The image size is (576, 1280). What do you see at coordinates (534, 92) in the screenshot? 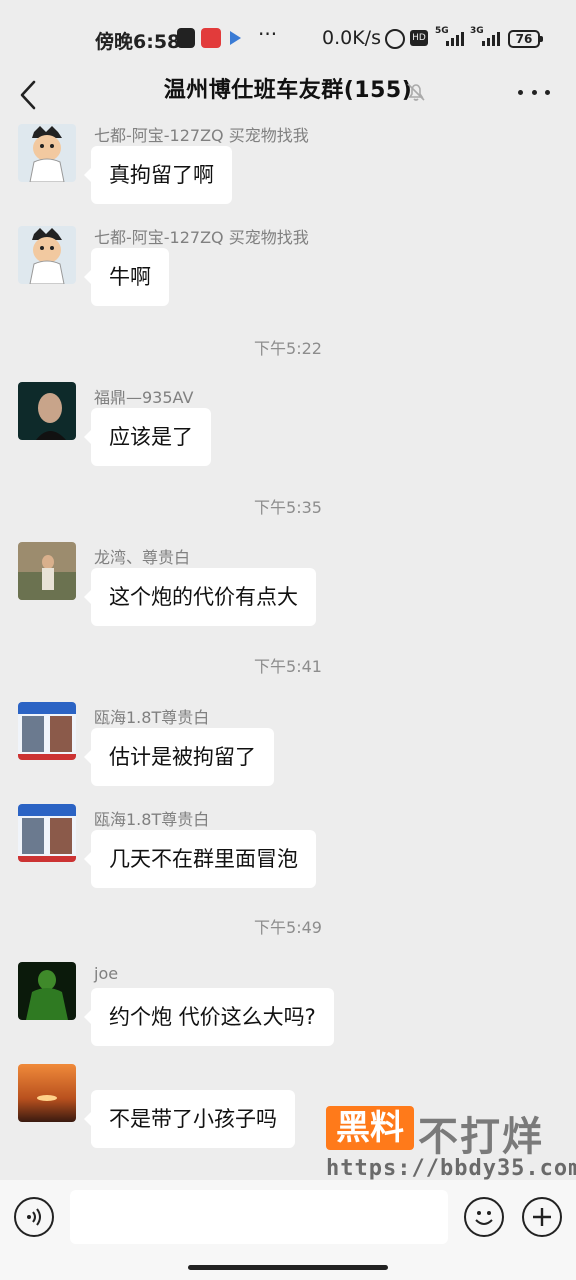
I see `more-icon` at bounding box center [534, 92].